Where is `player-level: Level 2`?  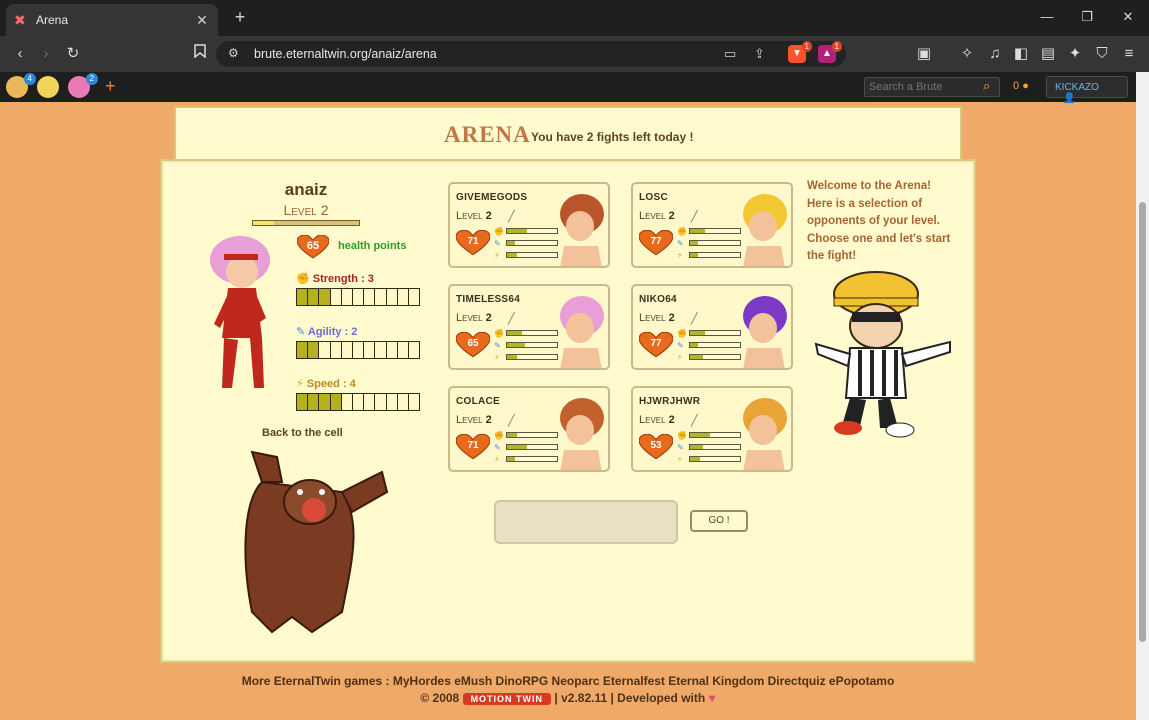 player-level: Level 2 is located at coordinates (306, 210).